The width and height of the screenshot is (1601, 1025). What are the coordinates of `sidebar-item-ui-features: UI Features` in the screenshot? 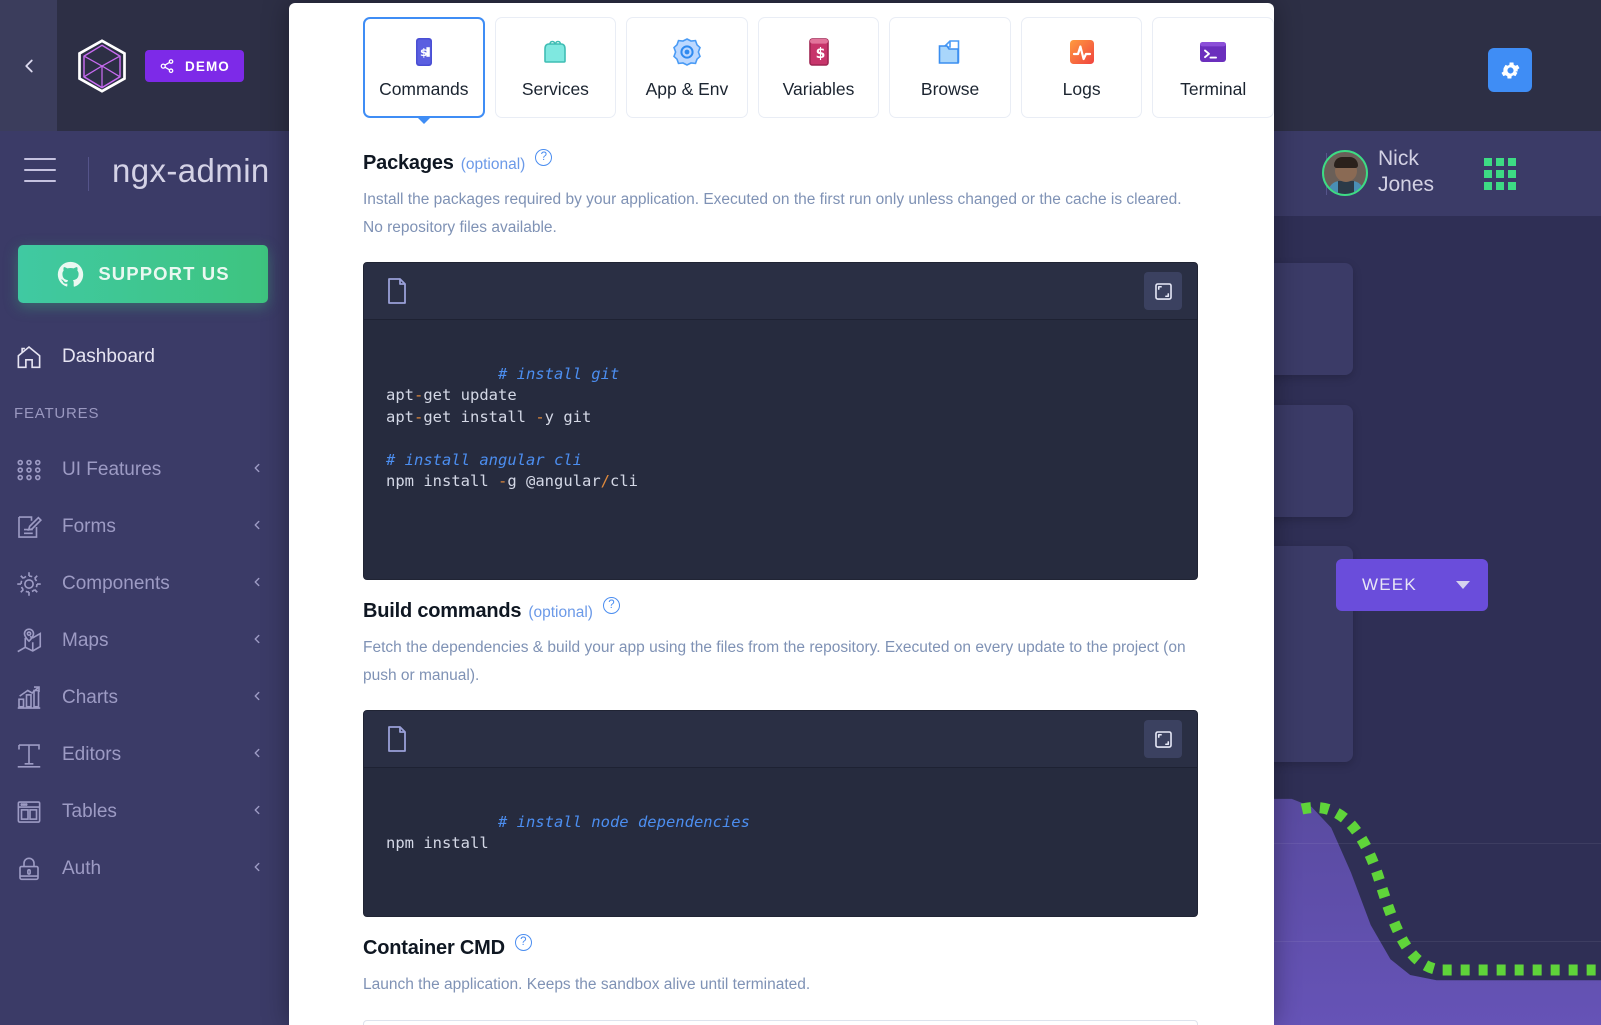 It's located at (145, 469).